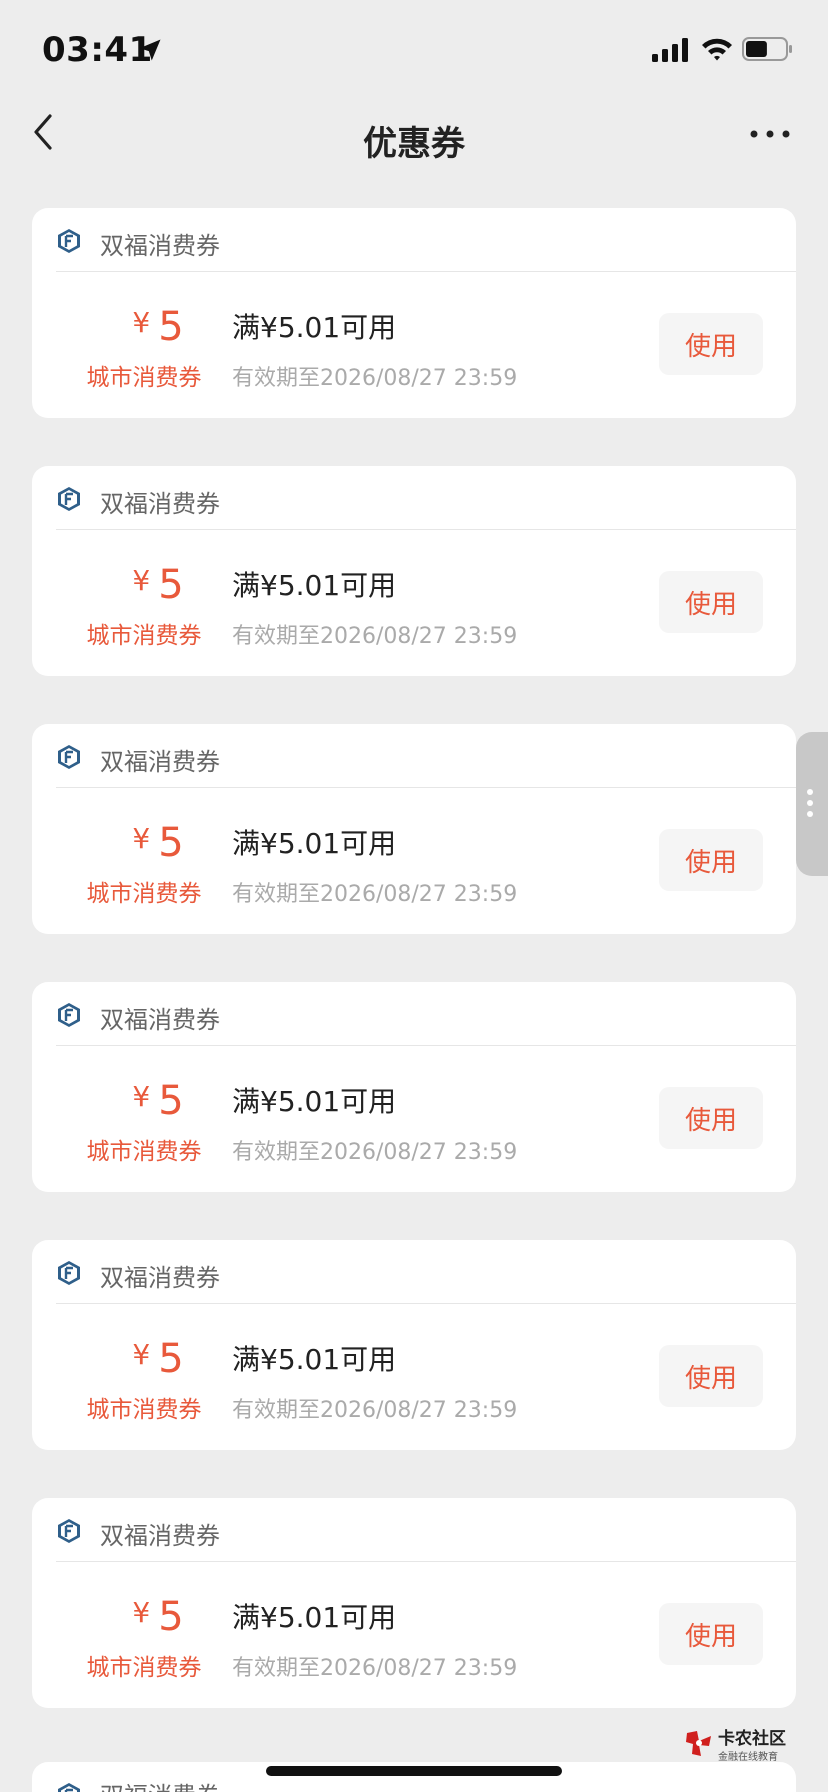  I want to click on kanong-logo-icon, so click(698, 1743).